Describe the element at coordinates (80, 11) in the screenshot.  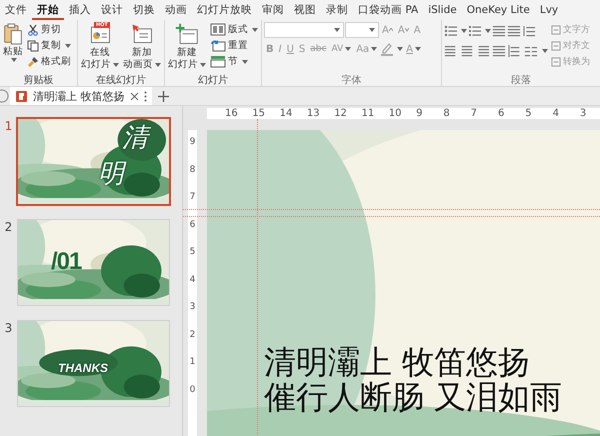
I see `menu-tab: 插入` at that location.